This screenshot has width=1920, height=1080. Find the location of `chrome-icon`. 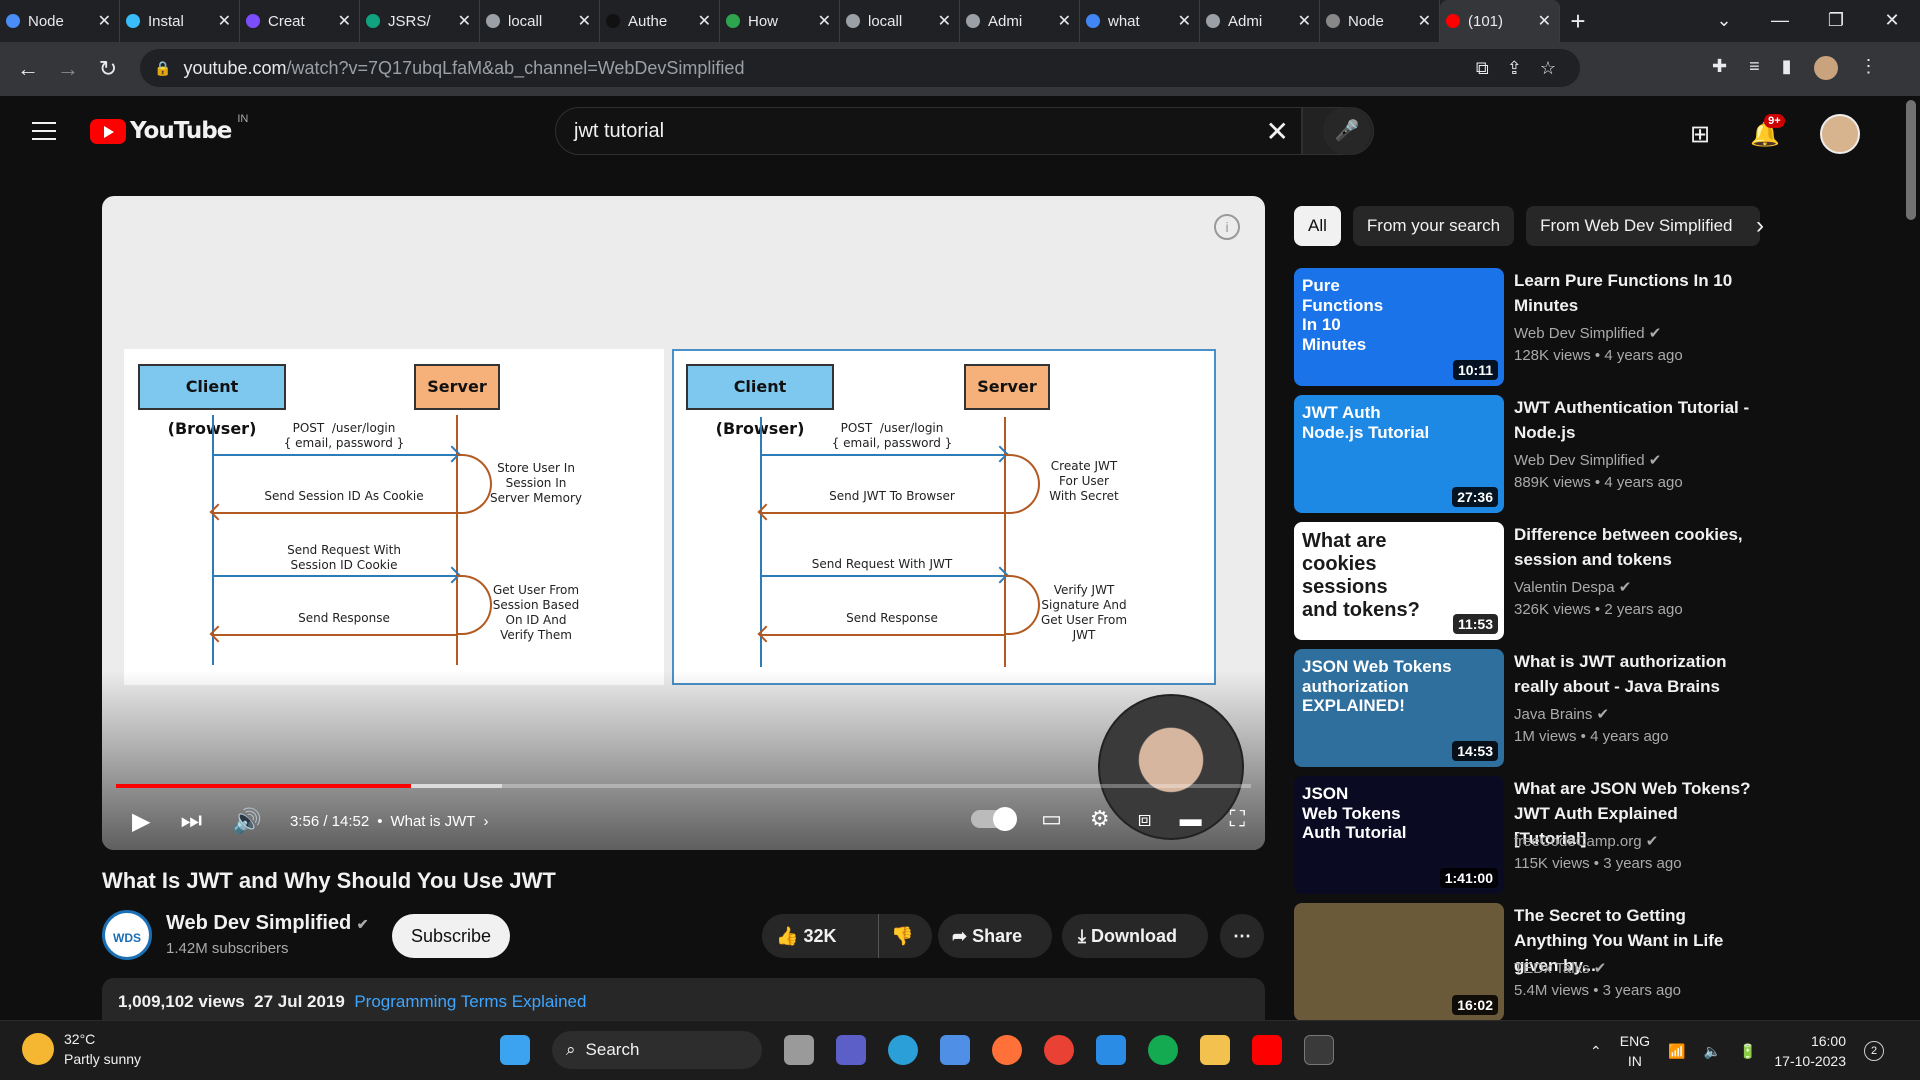

chrome-icon is located at coordinates (1059, 1050).